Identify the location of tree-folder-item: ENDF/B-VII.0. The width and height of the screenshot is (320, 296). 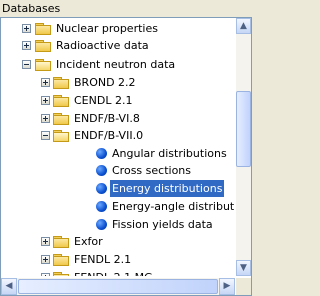
(118, 135).